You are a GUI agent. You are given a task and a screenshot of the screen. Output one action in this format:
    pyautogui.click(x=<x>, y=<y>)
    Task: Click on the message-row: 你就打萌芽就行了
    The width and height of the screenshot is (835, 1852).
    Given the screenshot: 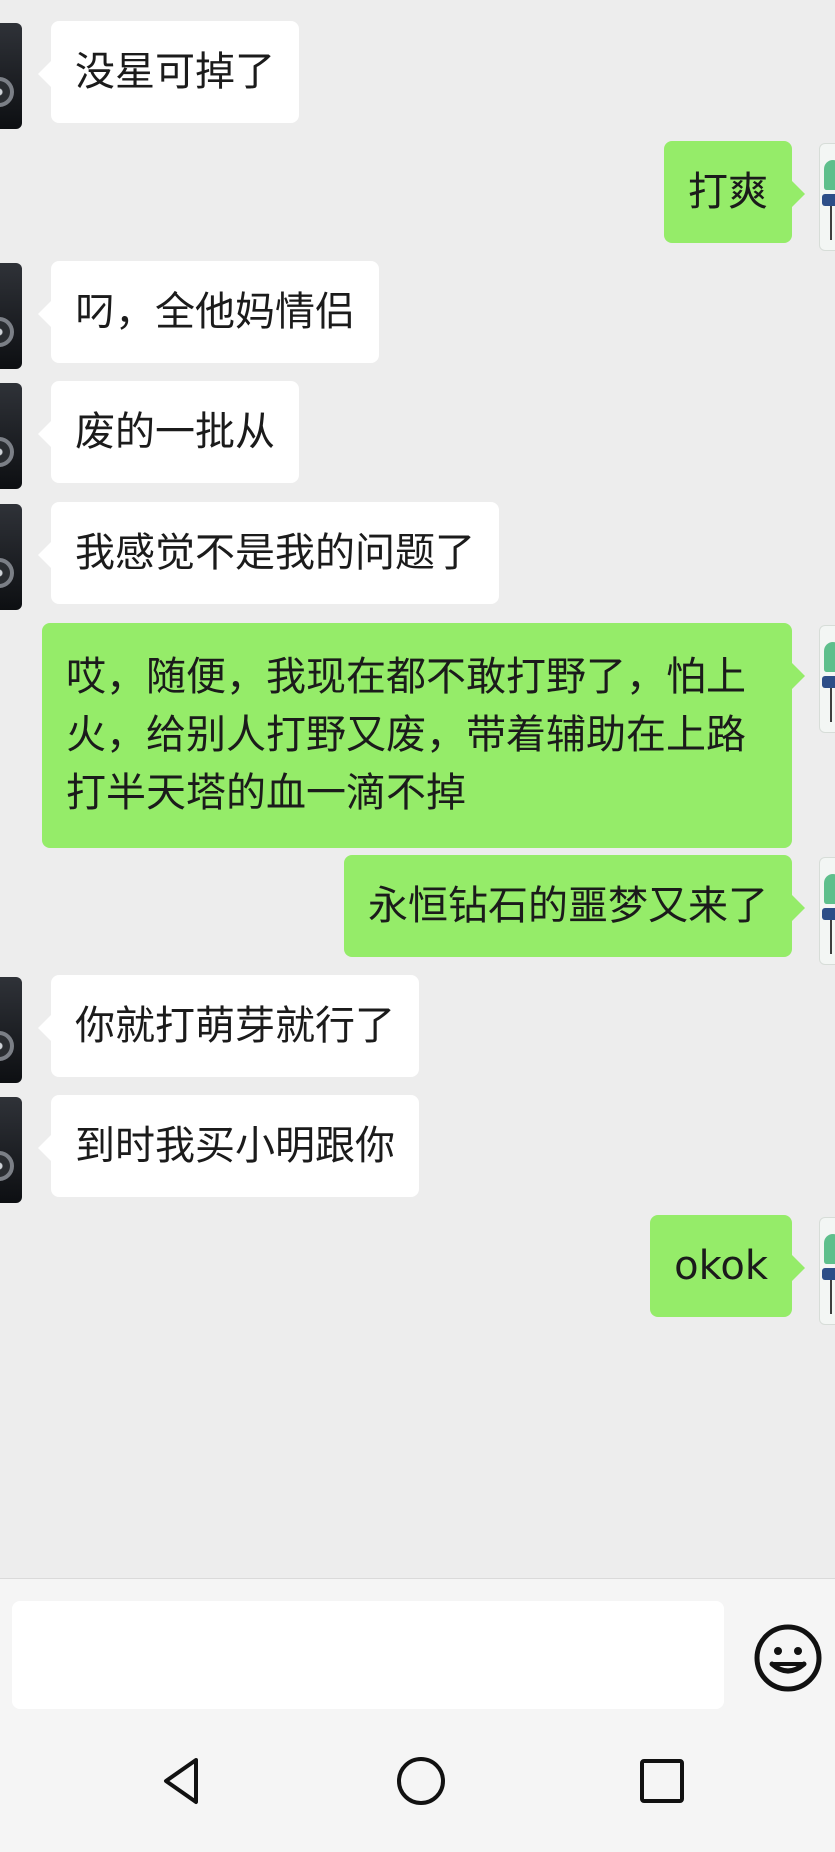 What is the action you would take?
    pyautogui.click(x=417, y=1030)
    